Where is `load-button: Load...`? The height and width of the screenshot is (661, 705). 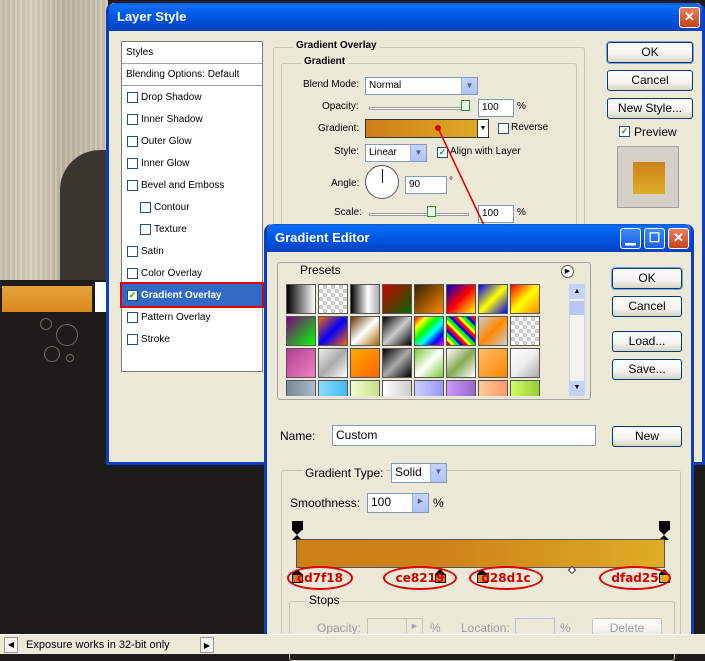
load-button: Load... is located at coordinates (647, 341).